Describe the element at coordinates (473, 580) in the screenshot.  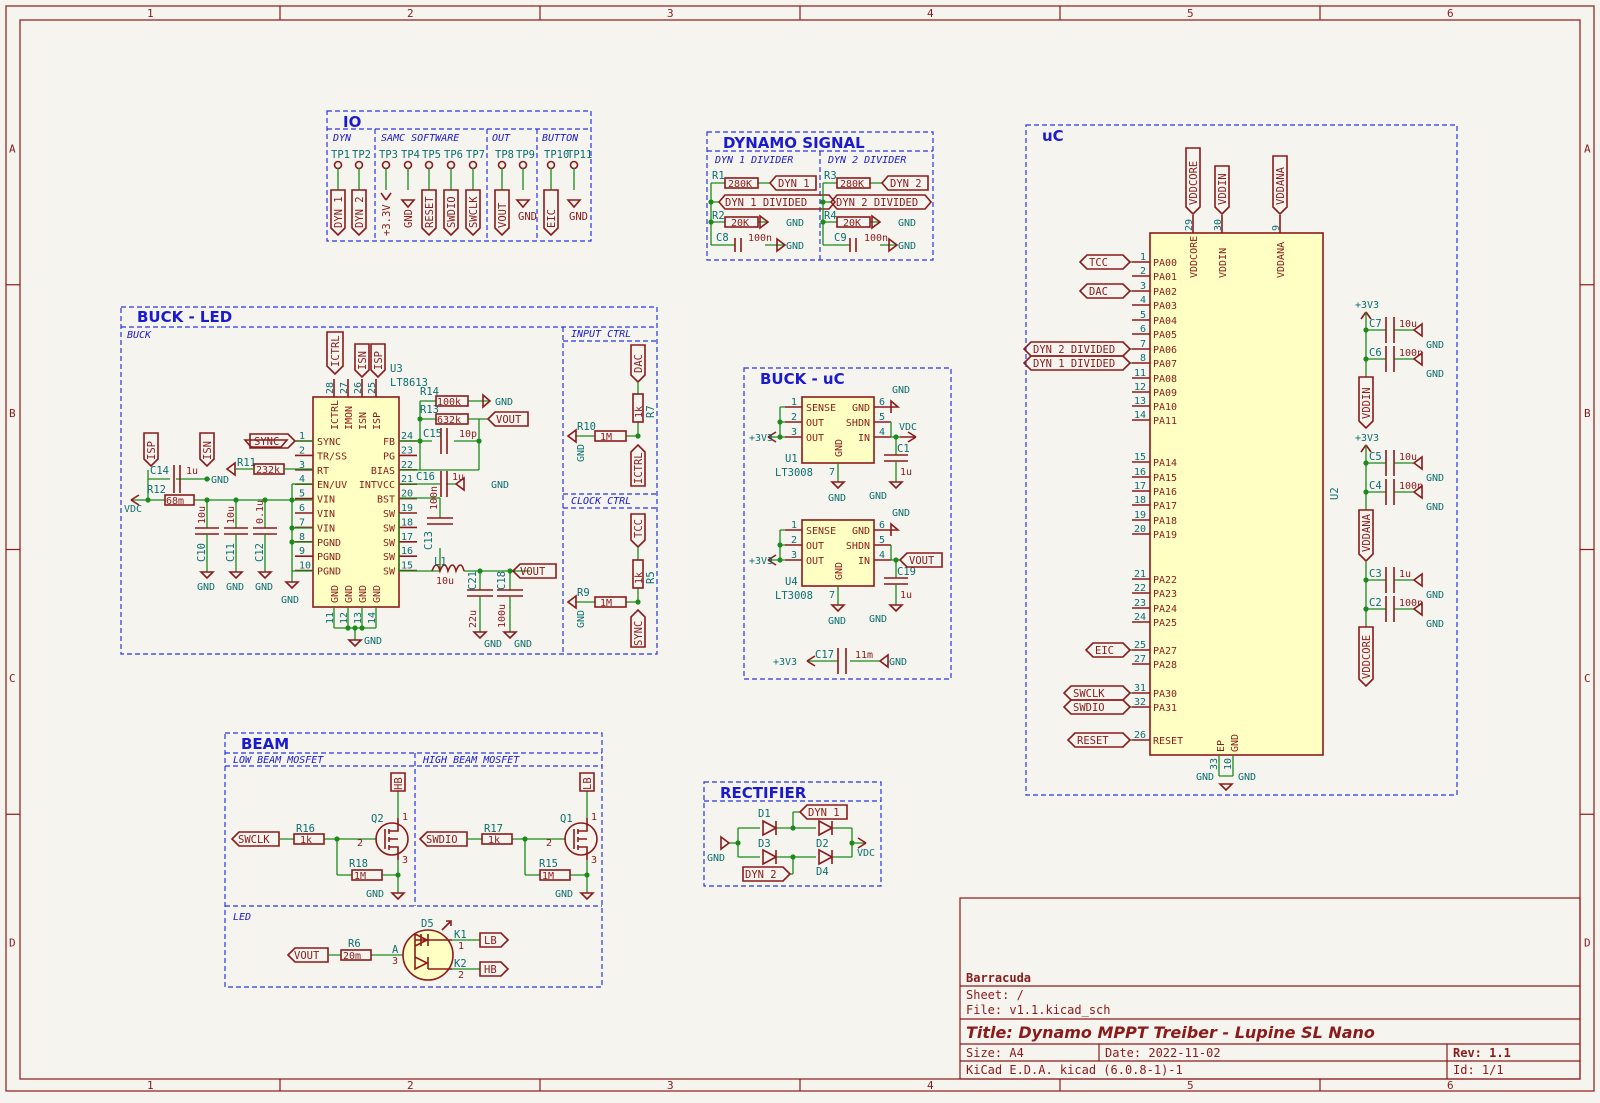
I see `svg-text: C21` at that location.